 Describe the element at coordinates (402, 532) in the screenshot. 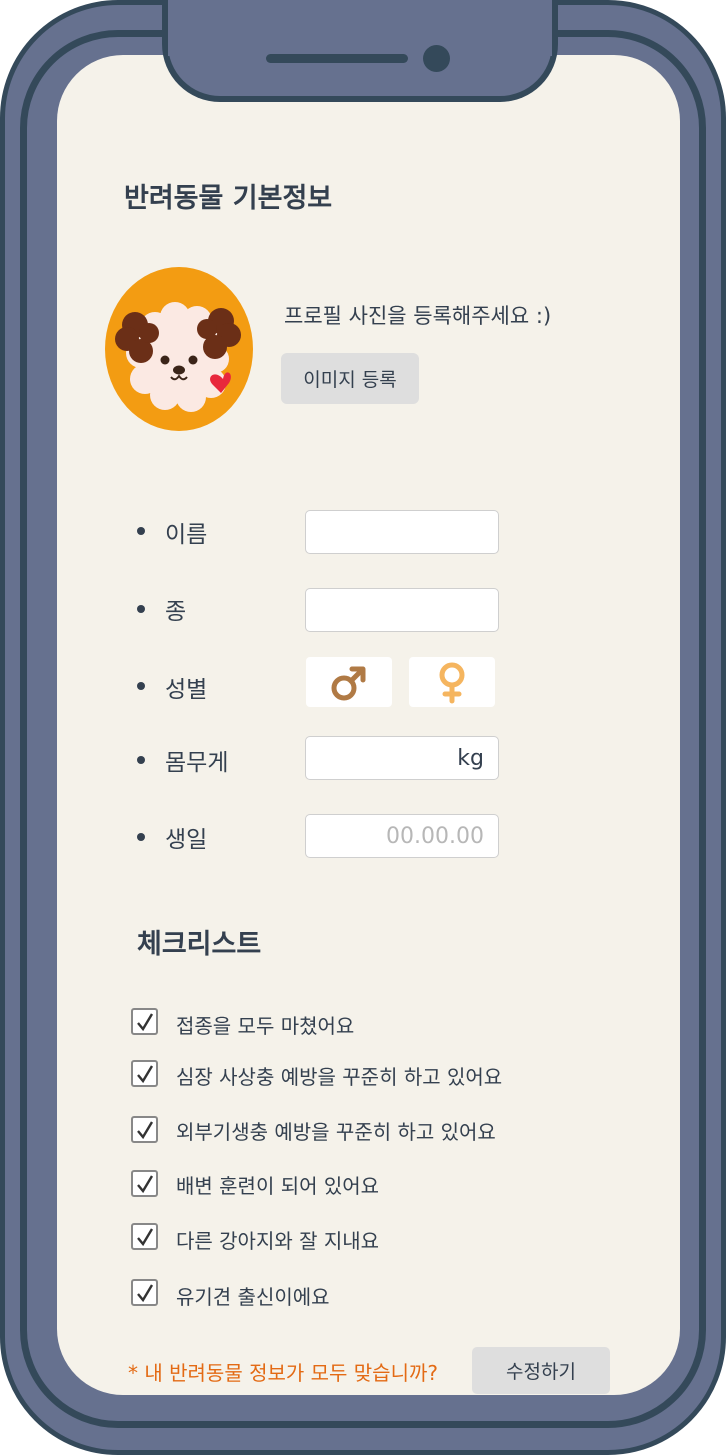

I see `name-input` at that location.